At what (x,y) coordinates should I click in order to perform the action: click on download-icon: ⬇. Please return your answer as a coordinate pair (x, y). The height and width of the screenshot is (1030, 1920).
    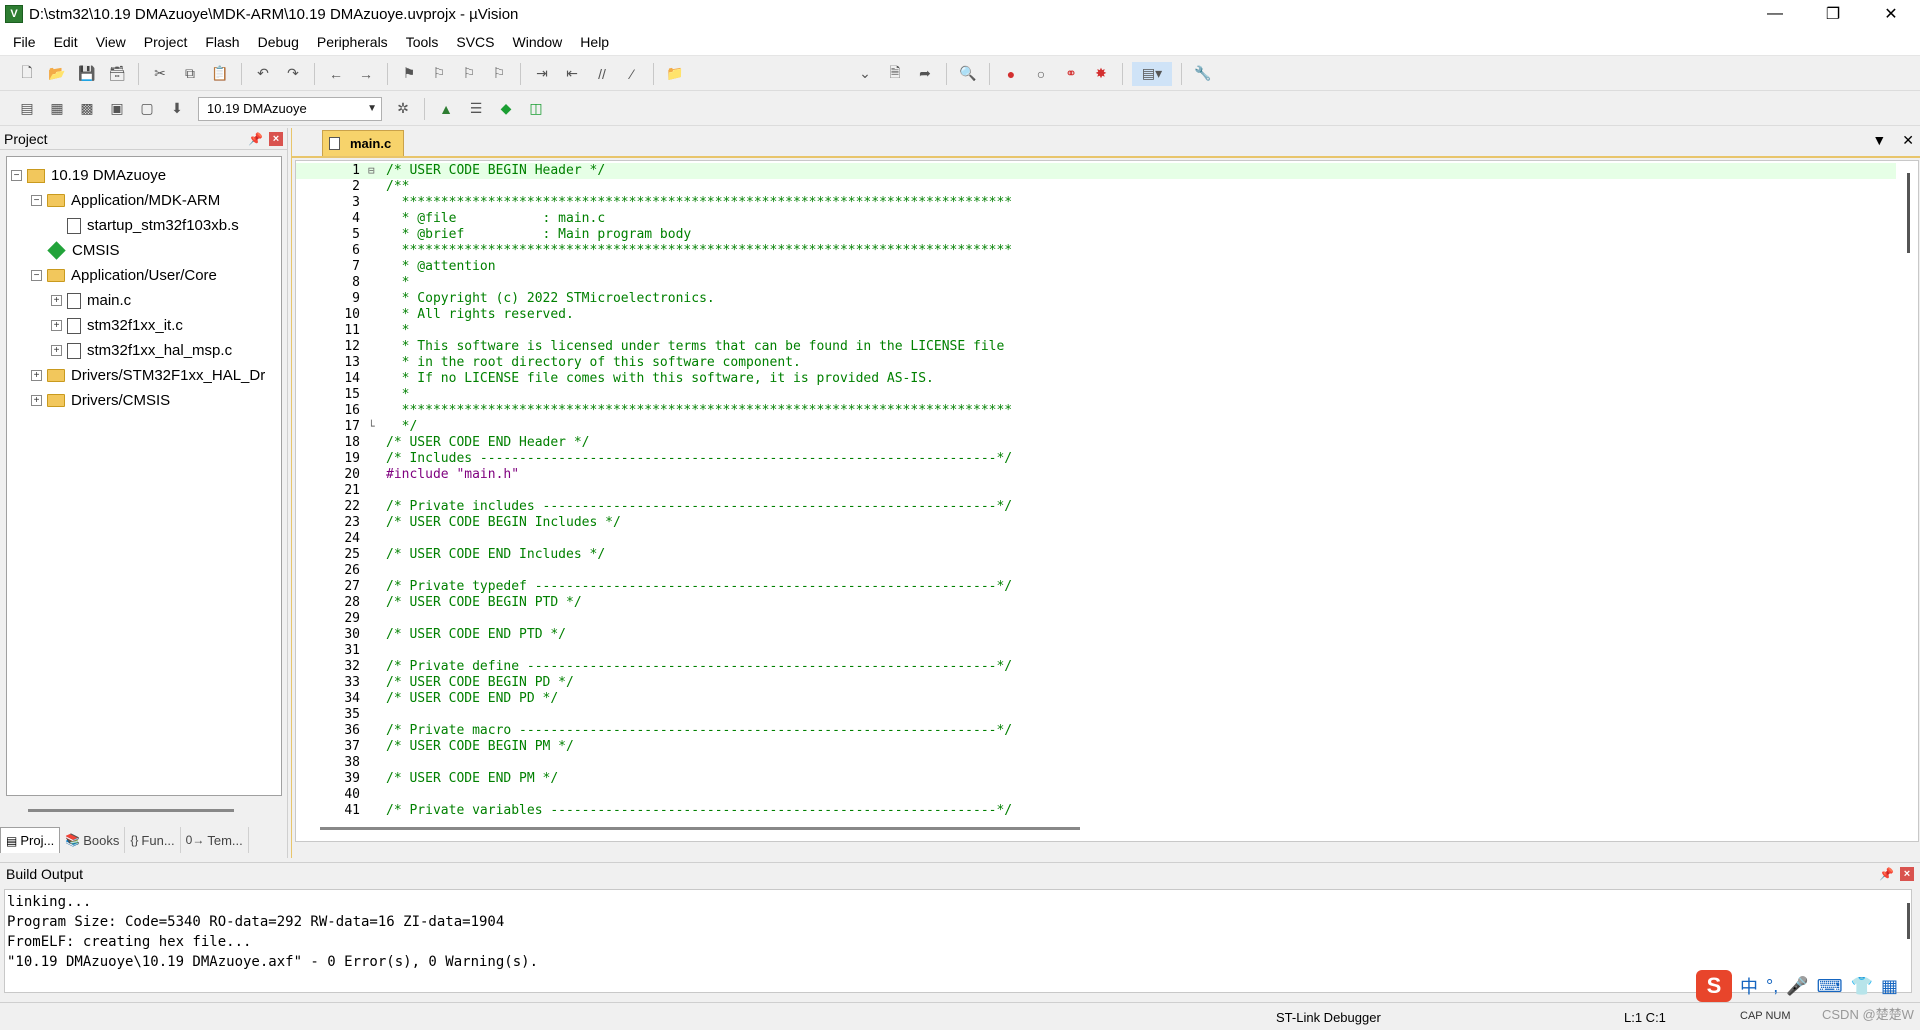
    Looking at the image, I should click on (177, 109).